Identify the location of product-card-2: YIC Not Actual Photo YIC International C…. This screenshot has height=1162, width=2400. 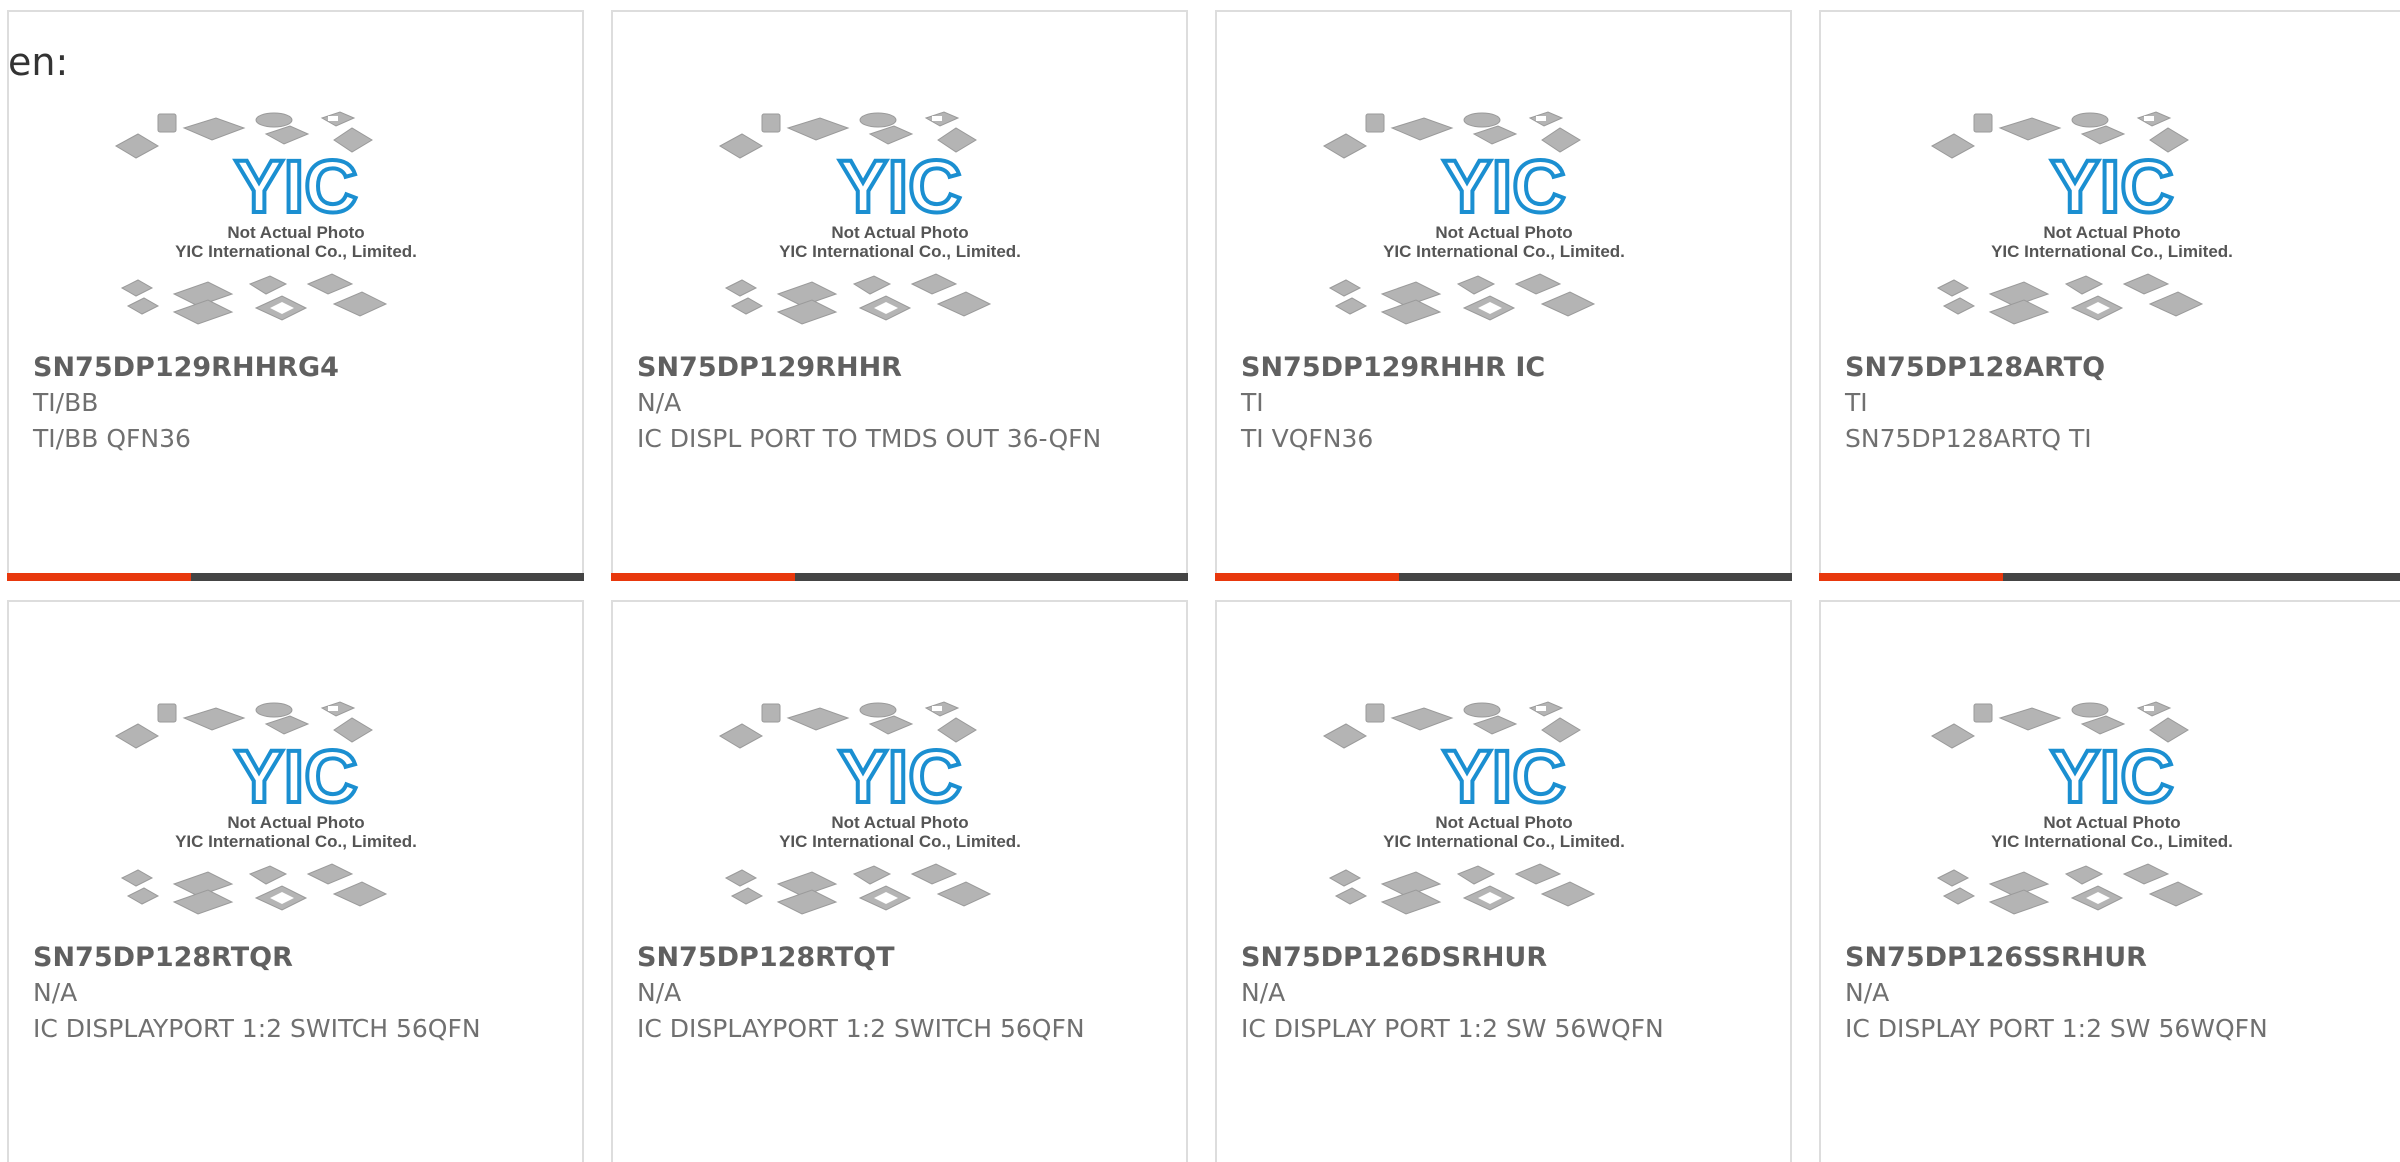
(899, 295).